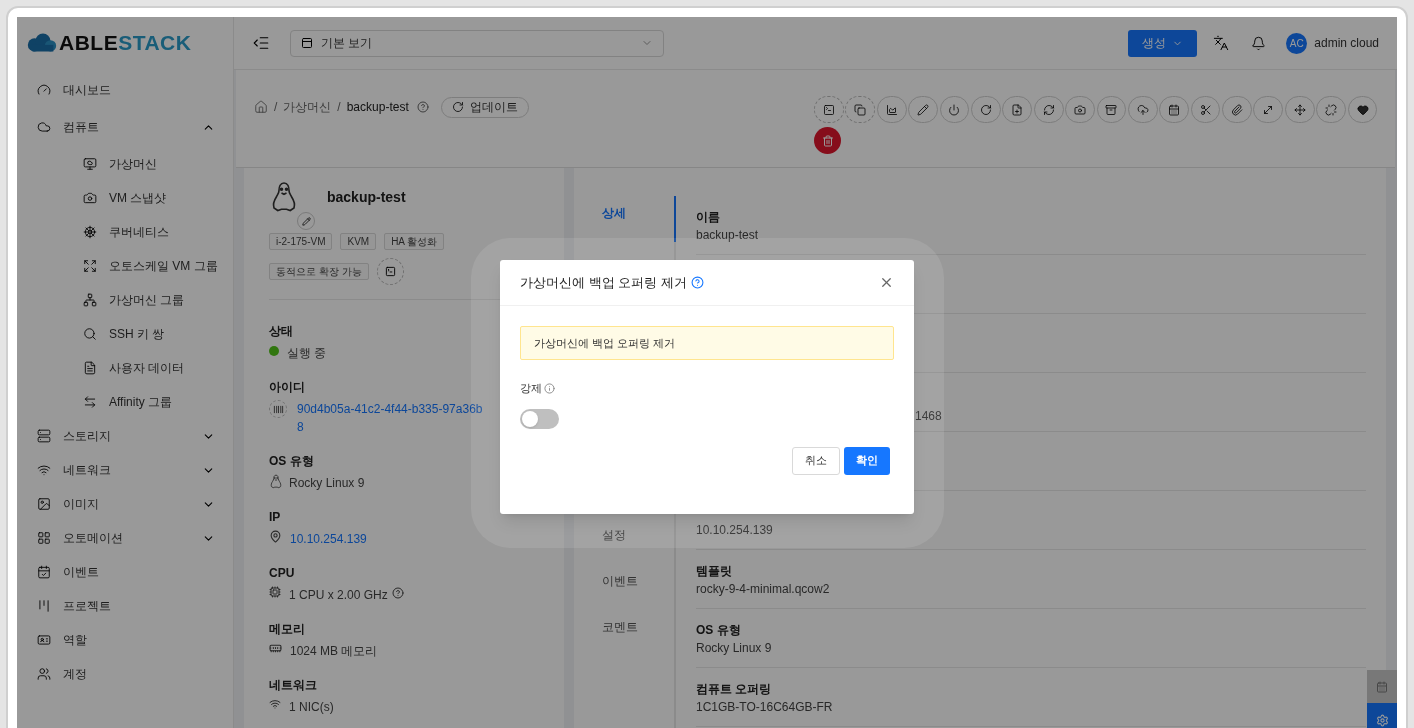  Describe the element at coordinates (311, 707) in the screenshot. I see `field-value: 1 NIC(s)` at that location.